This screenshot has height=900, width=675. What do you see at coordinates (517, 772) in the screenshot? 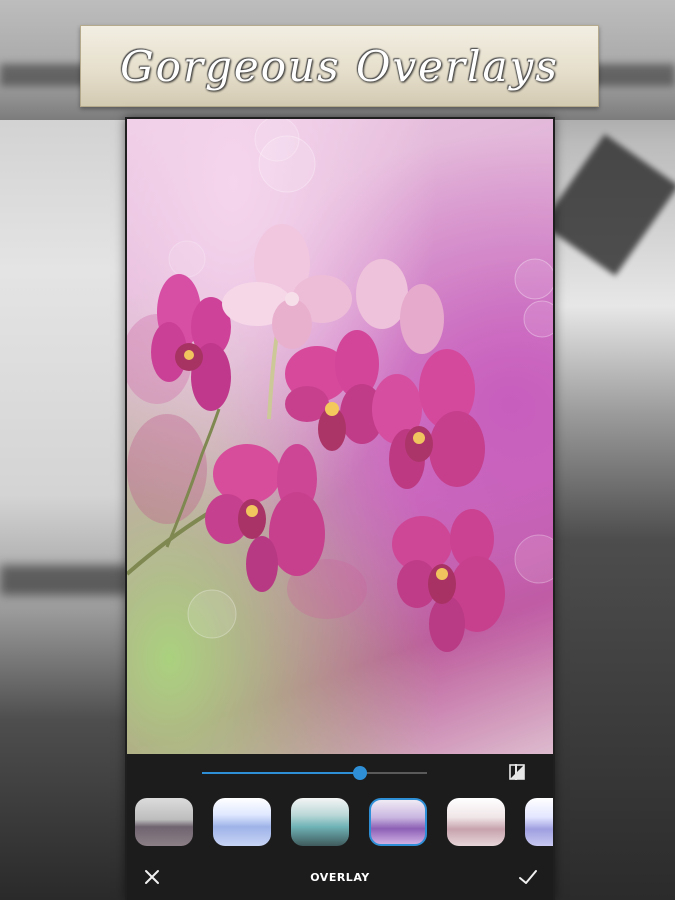
I see `compare-icon` at bounding box center [517, 772].